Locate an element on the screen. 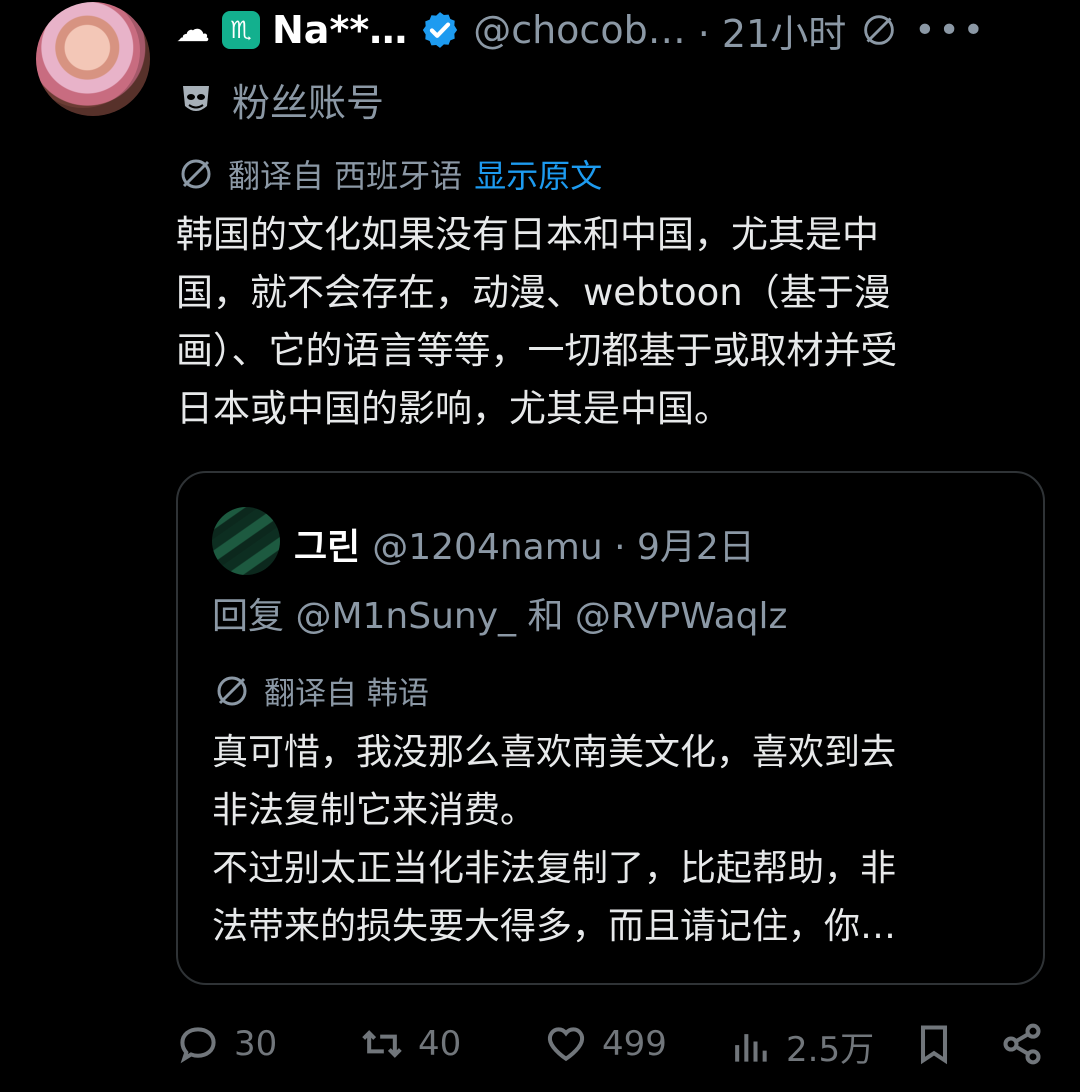  tweet-time: · 21小时 is located at coordinates (772, 30).